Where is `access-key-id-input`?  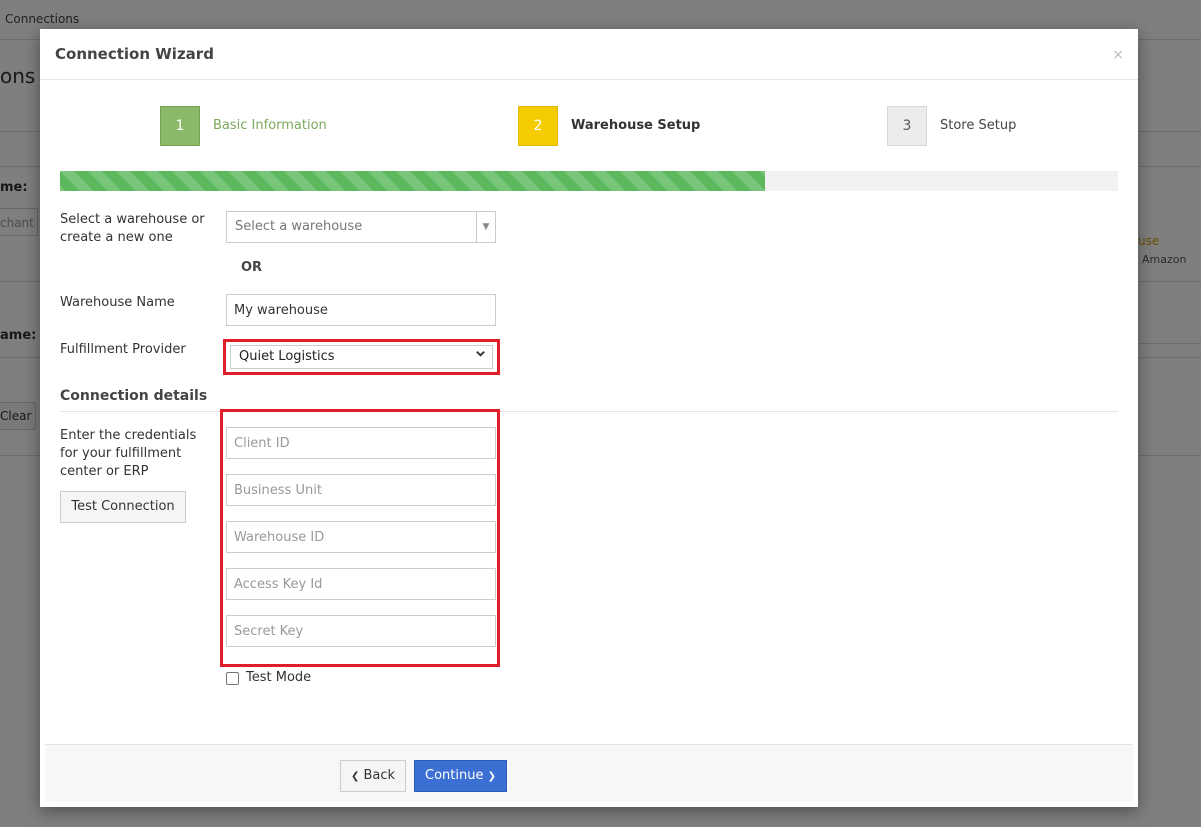 access-key-id-input is located at coordinates (361, 584).